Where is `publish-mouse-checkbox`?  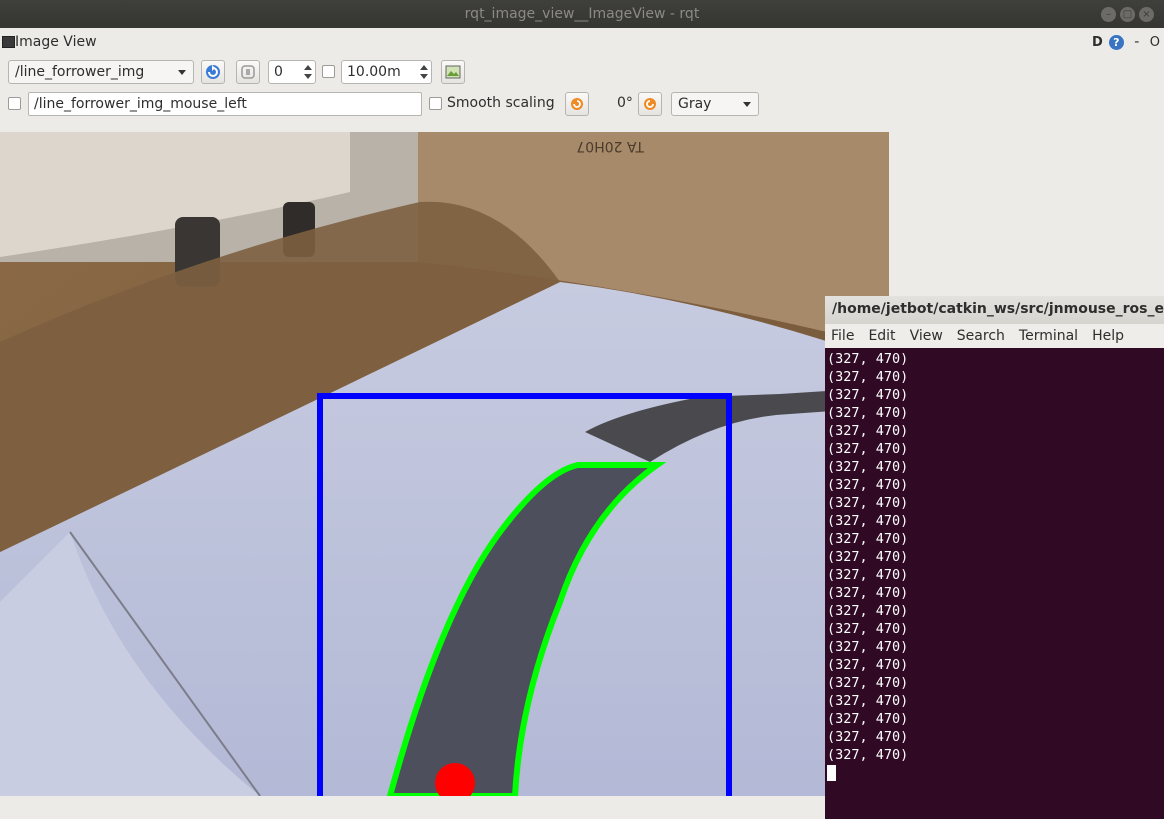
publish-mouse-checkbox is located at coordinates (14, 103).